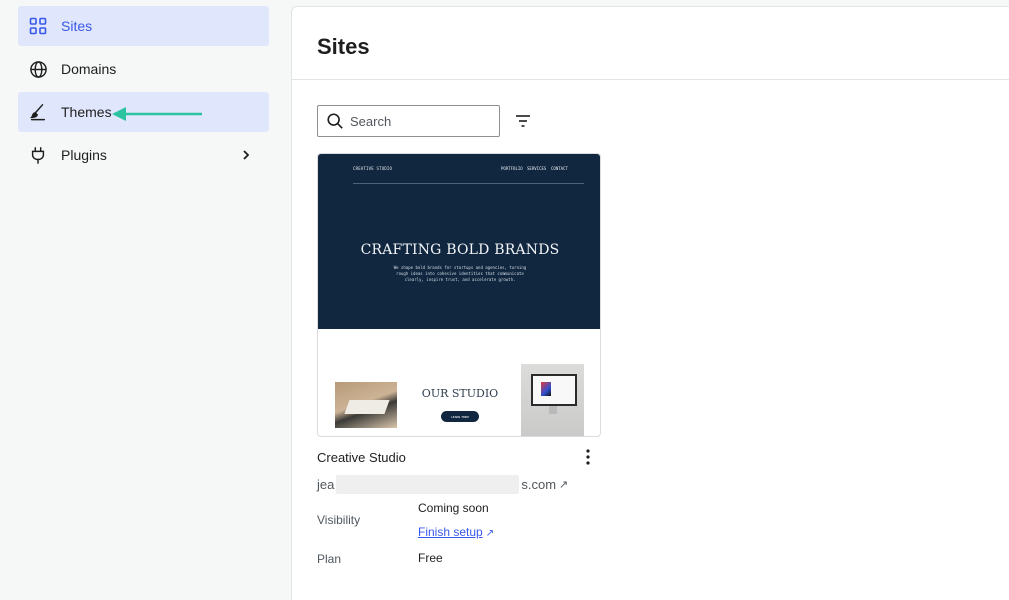  Describe the element at coordinates (335, 121) in the screenshot. I see `search-icon` at that location.